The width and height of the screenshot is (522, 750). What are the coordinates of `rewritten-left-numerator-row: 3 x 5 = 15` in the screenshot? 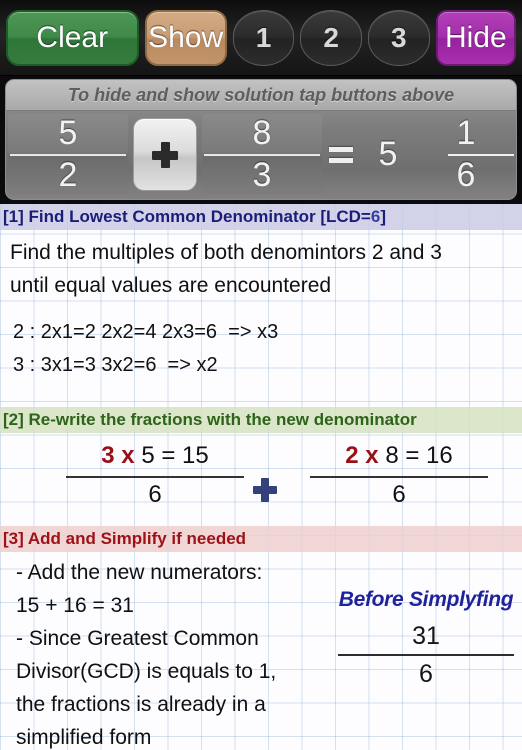 It's located at (155, 456).